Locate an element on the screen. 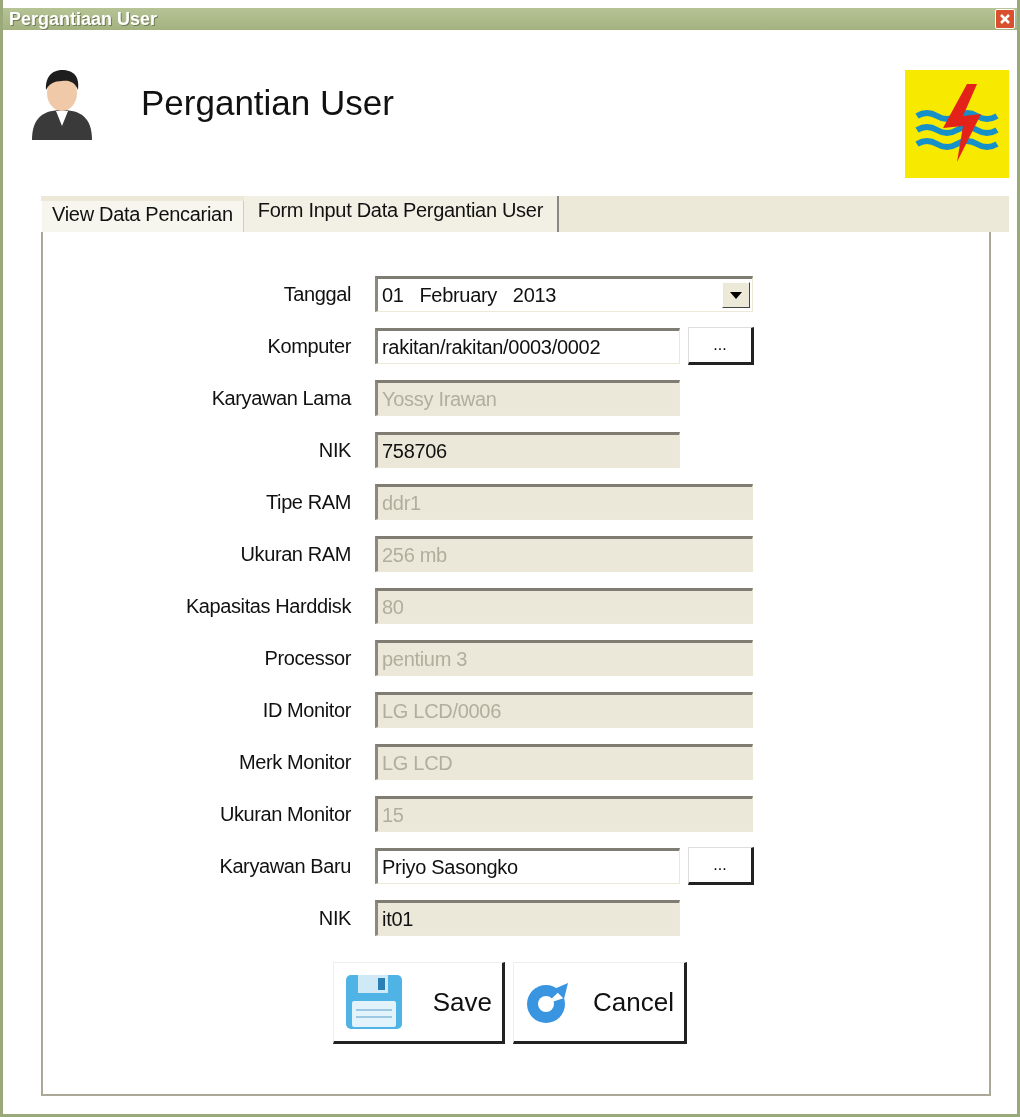 This screenshot has height=1117, width=1020. field-label: ID Monitor is located at coordinates (306, 710).